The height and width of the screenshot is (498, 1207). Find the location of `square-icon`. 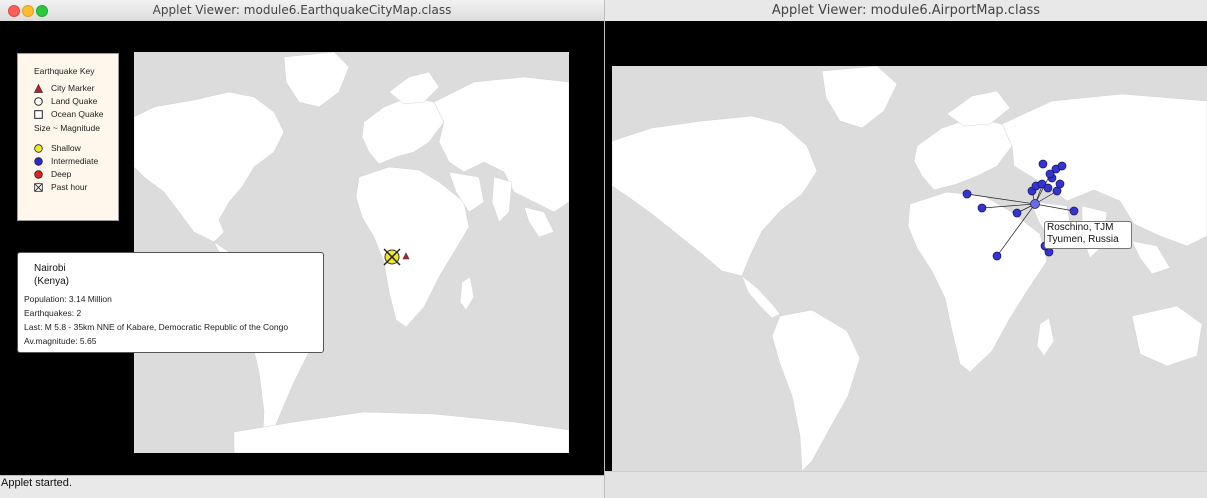

square-icon is located at coordinates (38, 114).